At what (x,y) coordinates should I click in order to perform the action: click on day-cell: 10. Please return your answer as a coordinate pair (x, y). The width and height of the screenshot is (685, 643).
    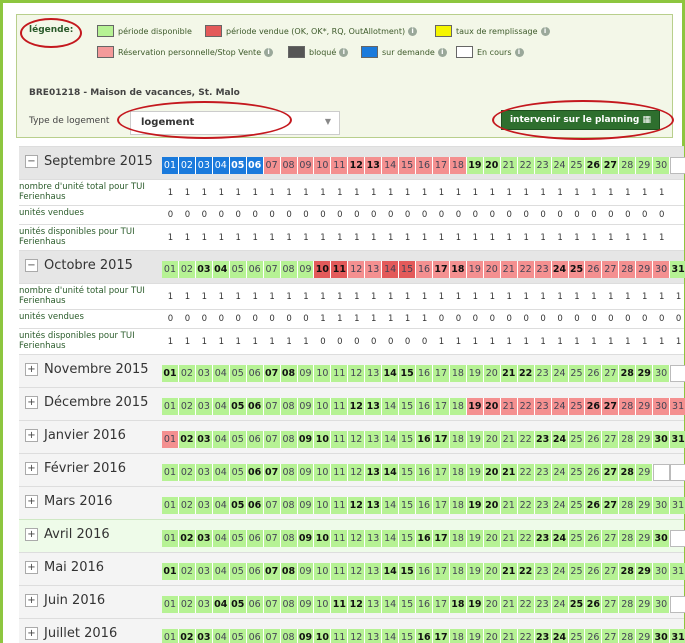
    Looking at the image, I should click on (323, 439).